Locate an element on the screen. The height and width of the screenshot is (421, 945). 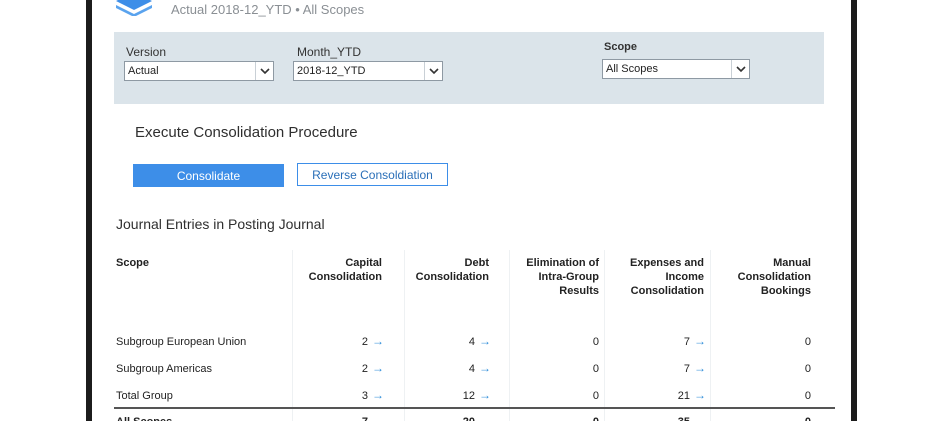
col-header-line: Capital is located at coordinates (363, 263).